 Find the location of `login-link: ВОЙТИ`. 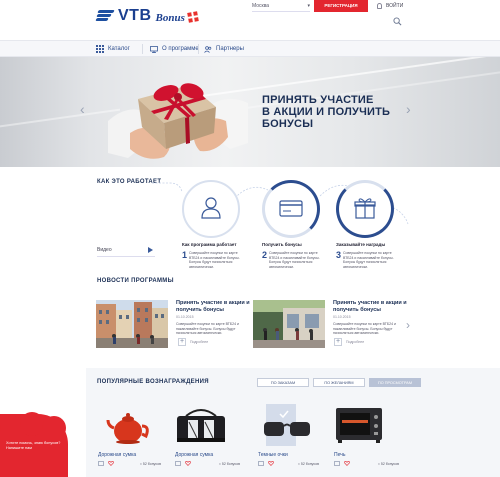

login-link: ВОЙТИ is located at coordinates (390, 6).